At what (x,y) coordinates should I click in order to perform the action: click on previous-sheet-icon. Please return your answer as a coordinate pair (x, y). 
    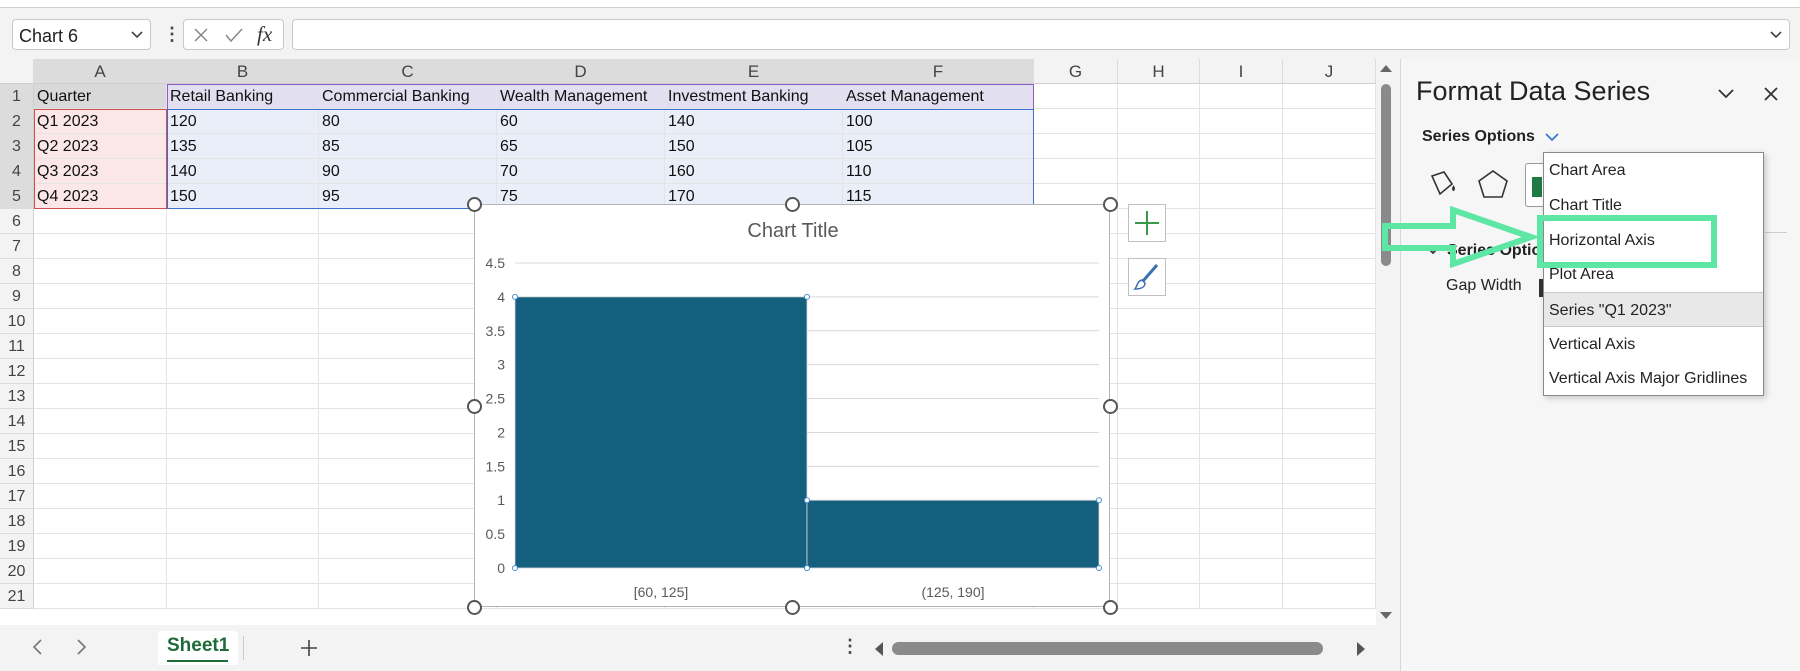
    Looking at the image, I should click on (37, 647).